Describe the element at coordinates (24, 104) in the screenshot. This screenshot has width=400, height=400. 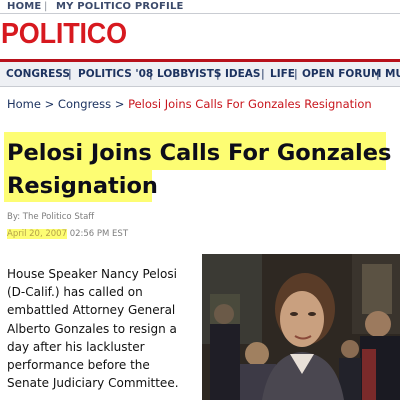
I see `breadcrumb-home: Home` at that location.